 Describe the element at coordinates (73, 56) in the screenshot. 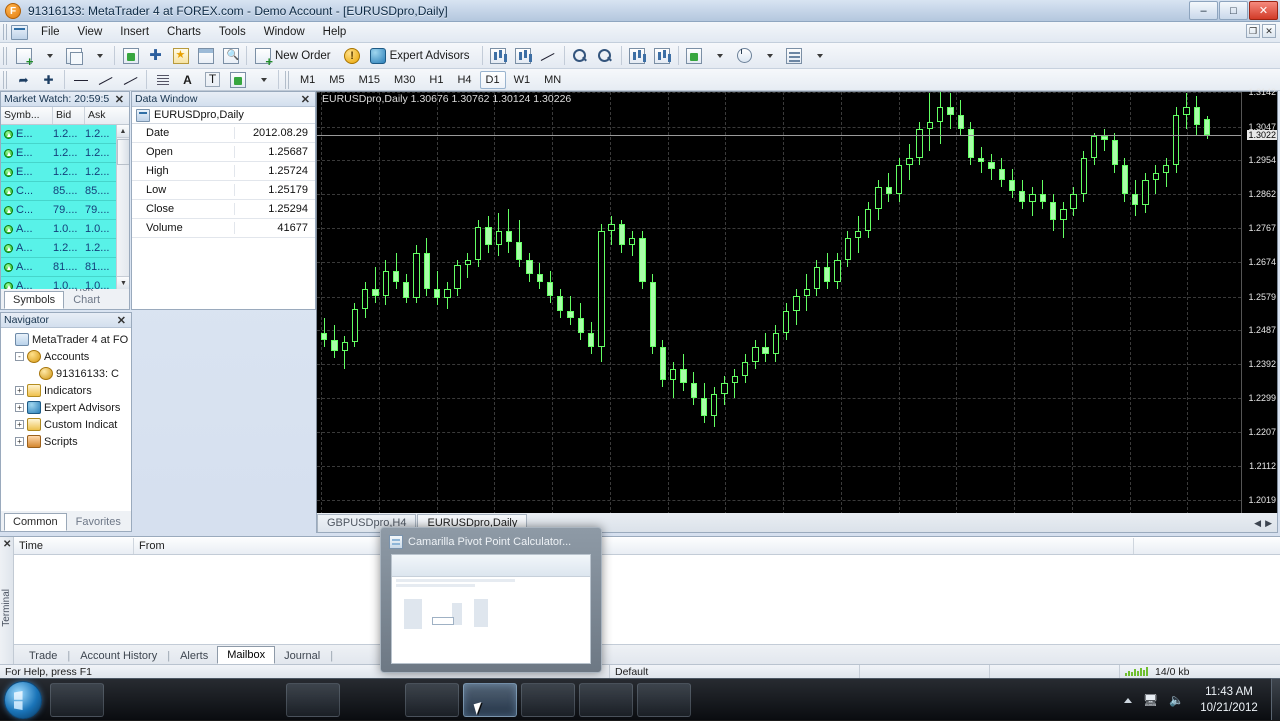

I see `profiles-button` at that location.